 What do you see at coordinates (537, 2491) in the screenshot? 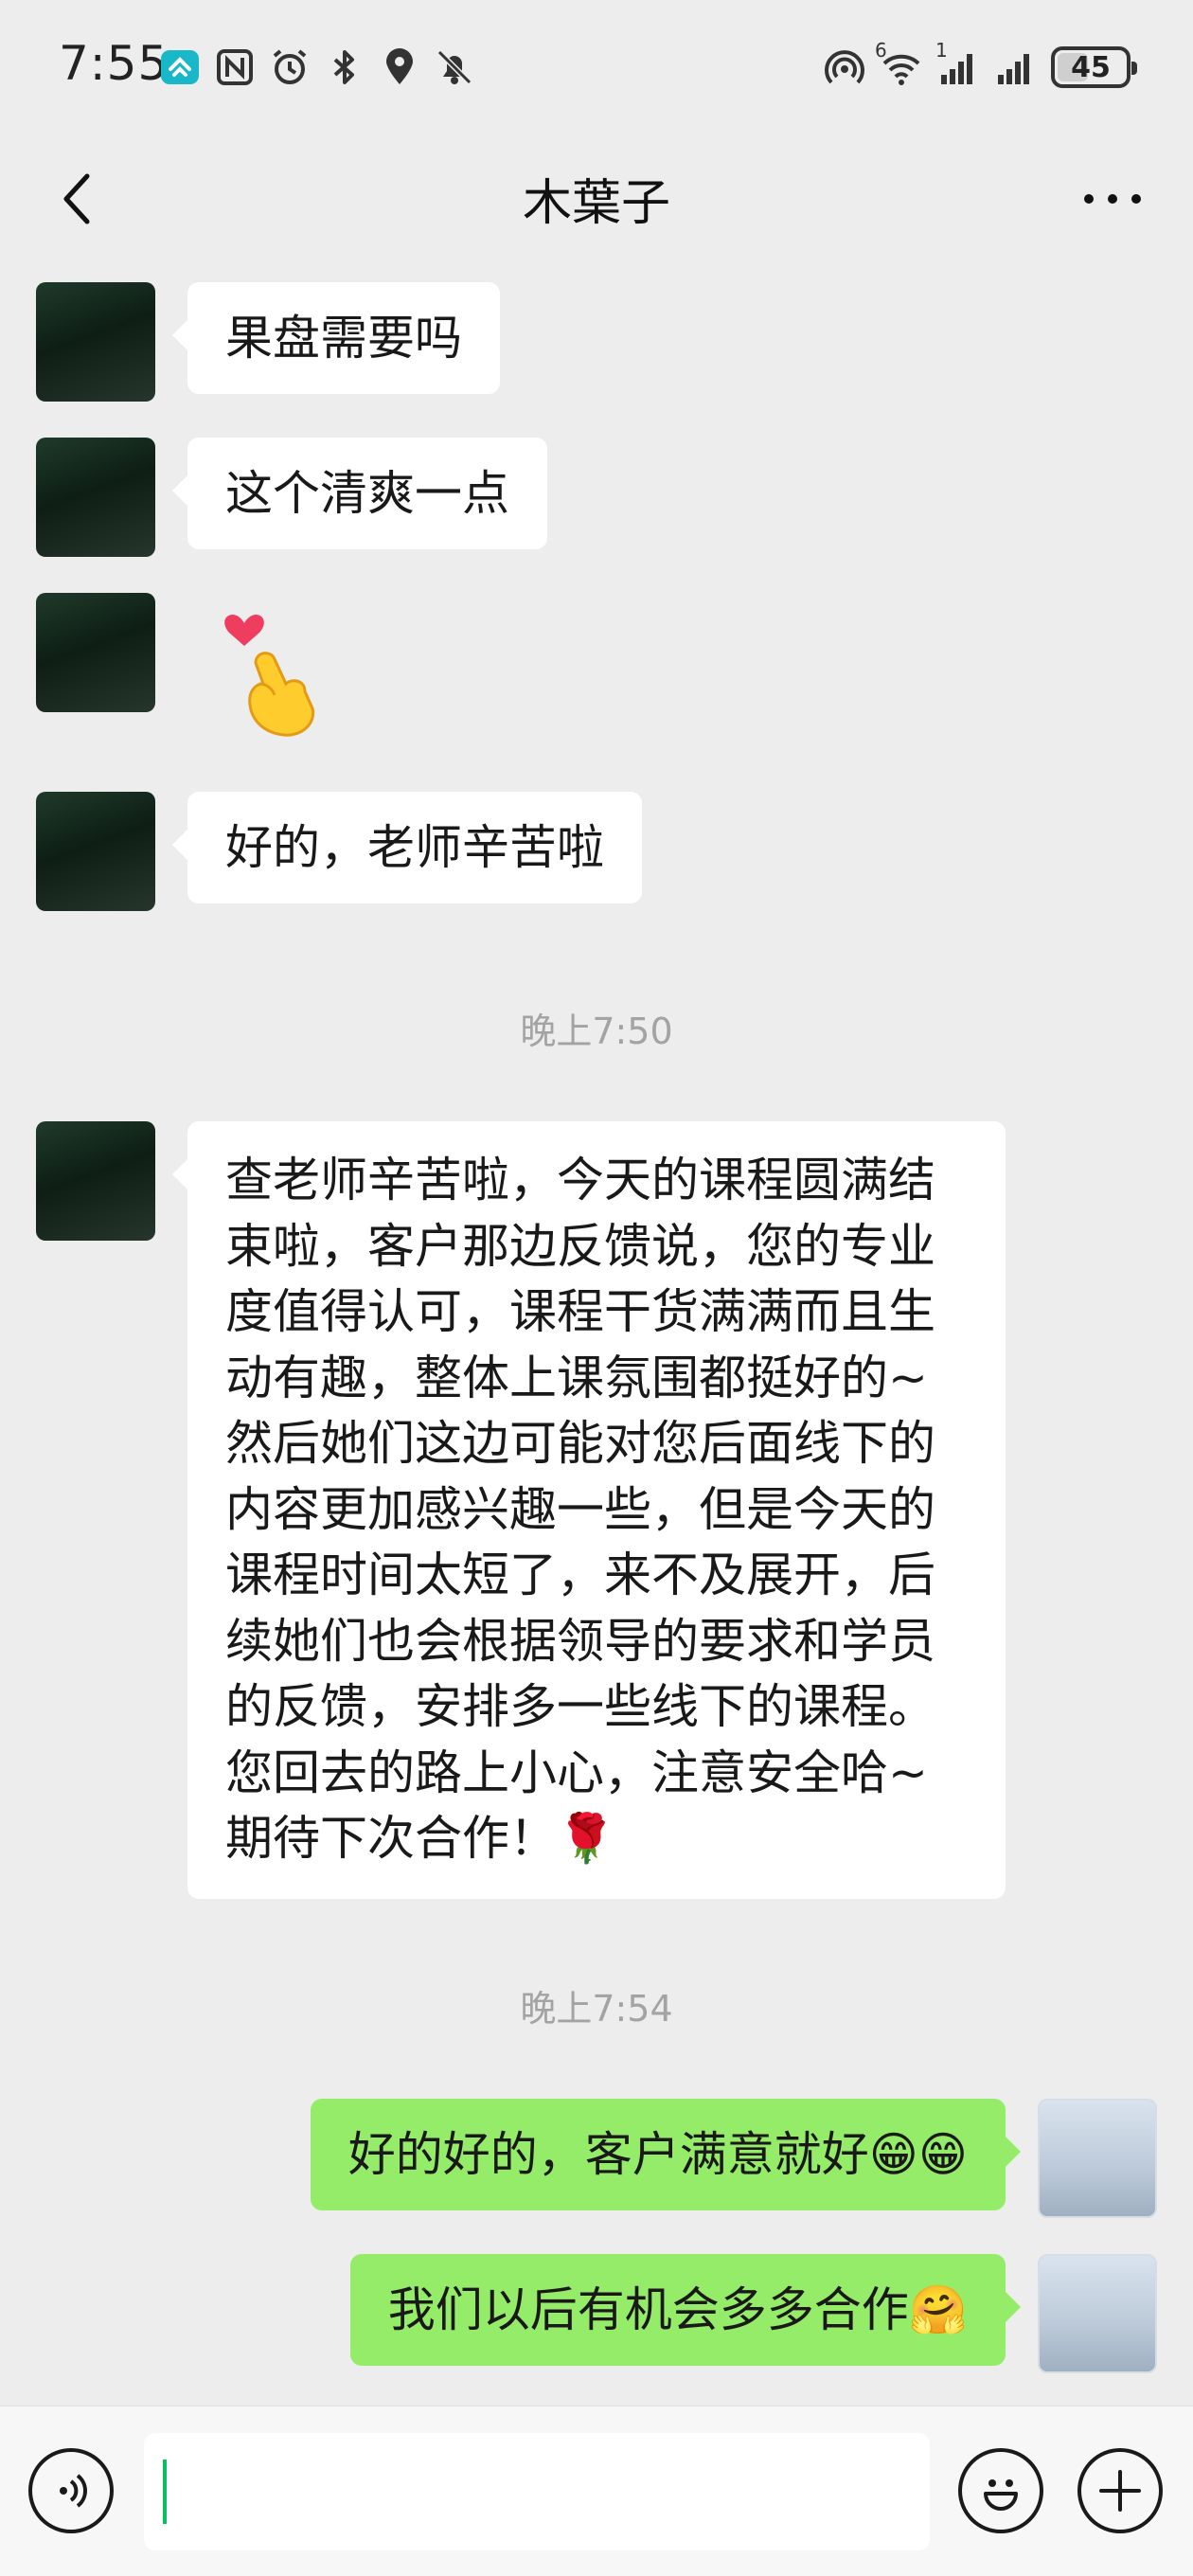
I see `message-input` at bounding box center [537, 2491].